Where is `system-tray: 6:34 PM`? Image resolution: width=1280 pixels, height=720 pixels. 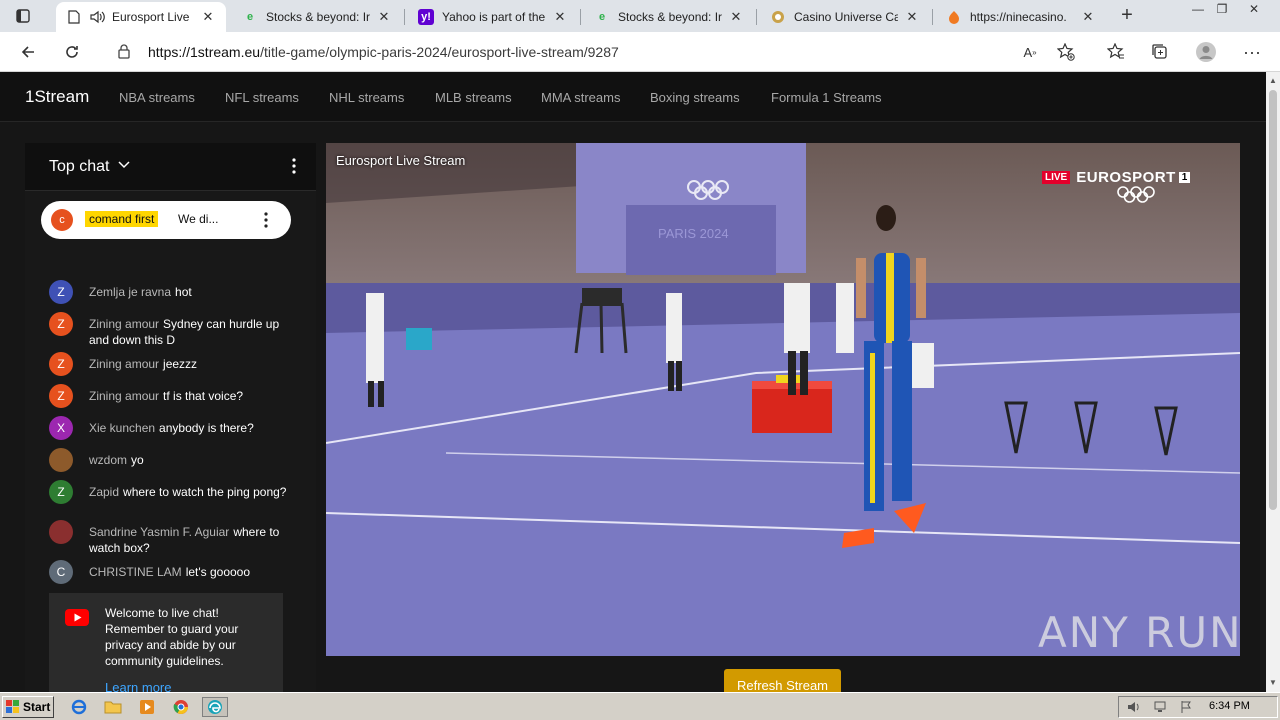
system-tray: 6:34 PM is located at coordinates (1198, 707).